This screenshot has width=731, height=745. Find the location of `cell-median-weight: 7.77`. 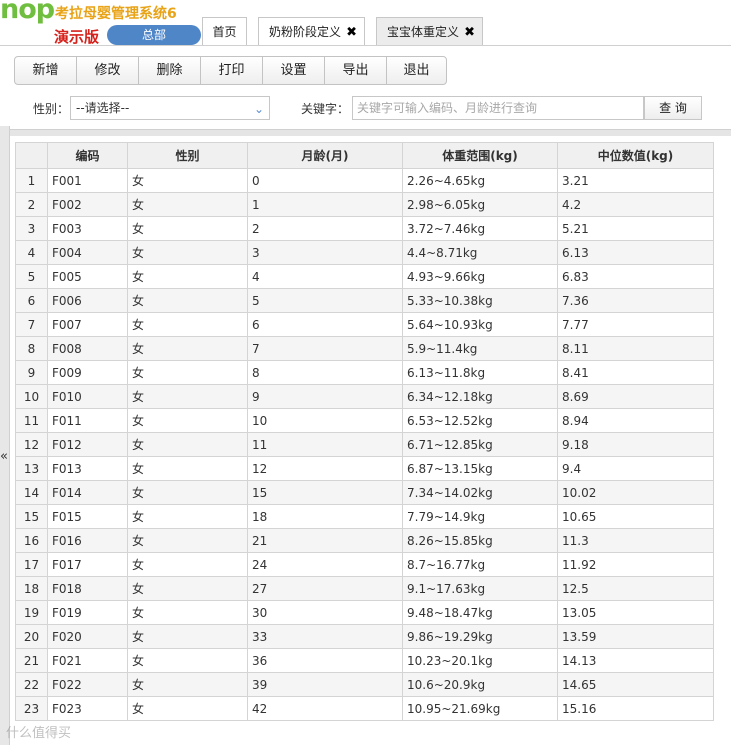

cell-median-weight: 7.77 is located at coordinates (635, 324).